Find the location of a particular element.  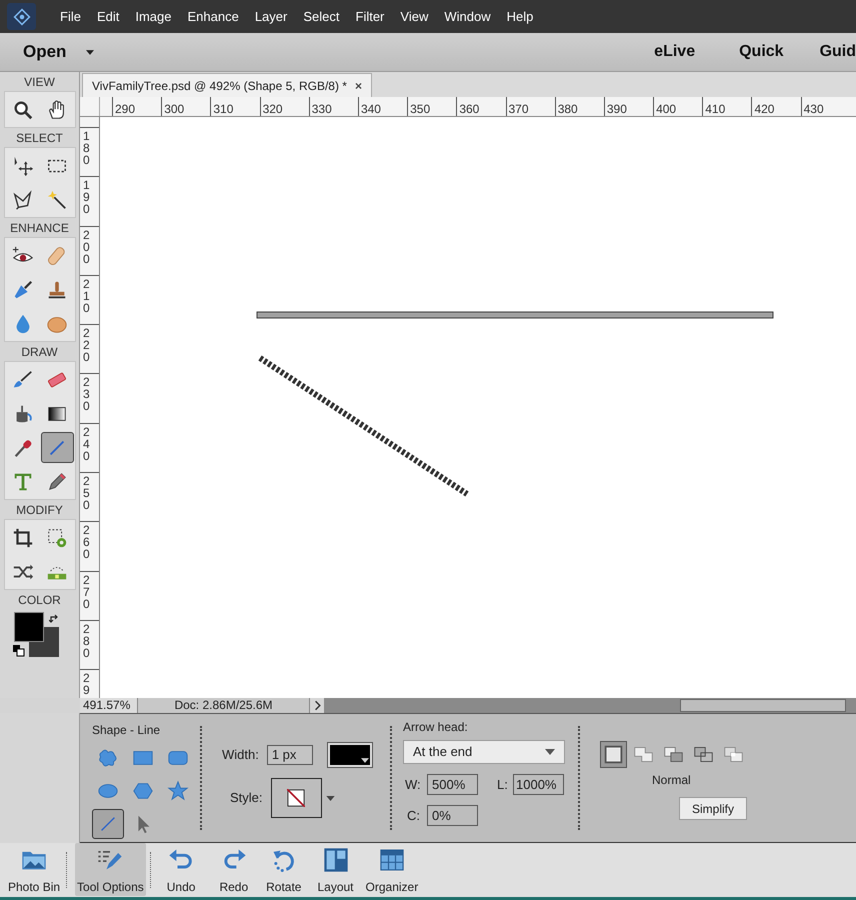

paintbrush-icon is located at coordinates (23, 379).